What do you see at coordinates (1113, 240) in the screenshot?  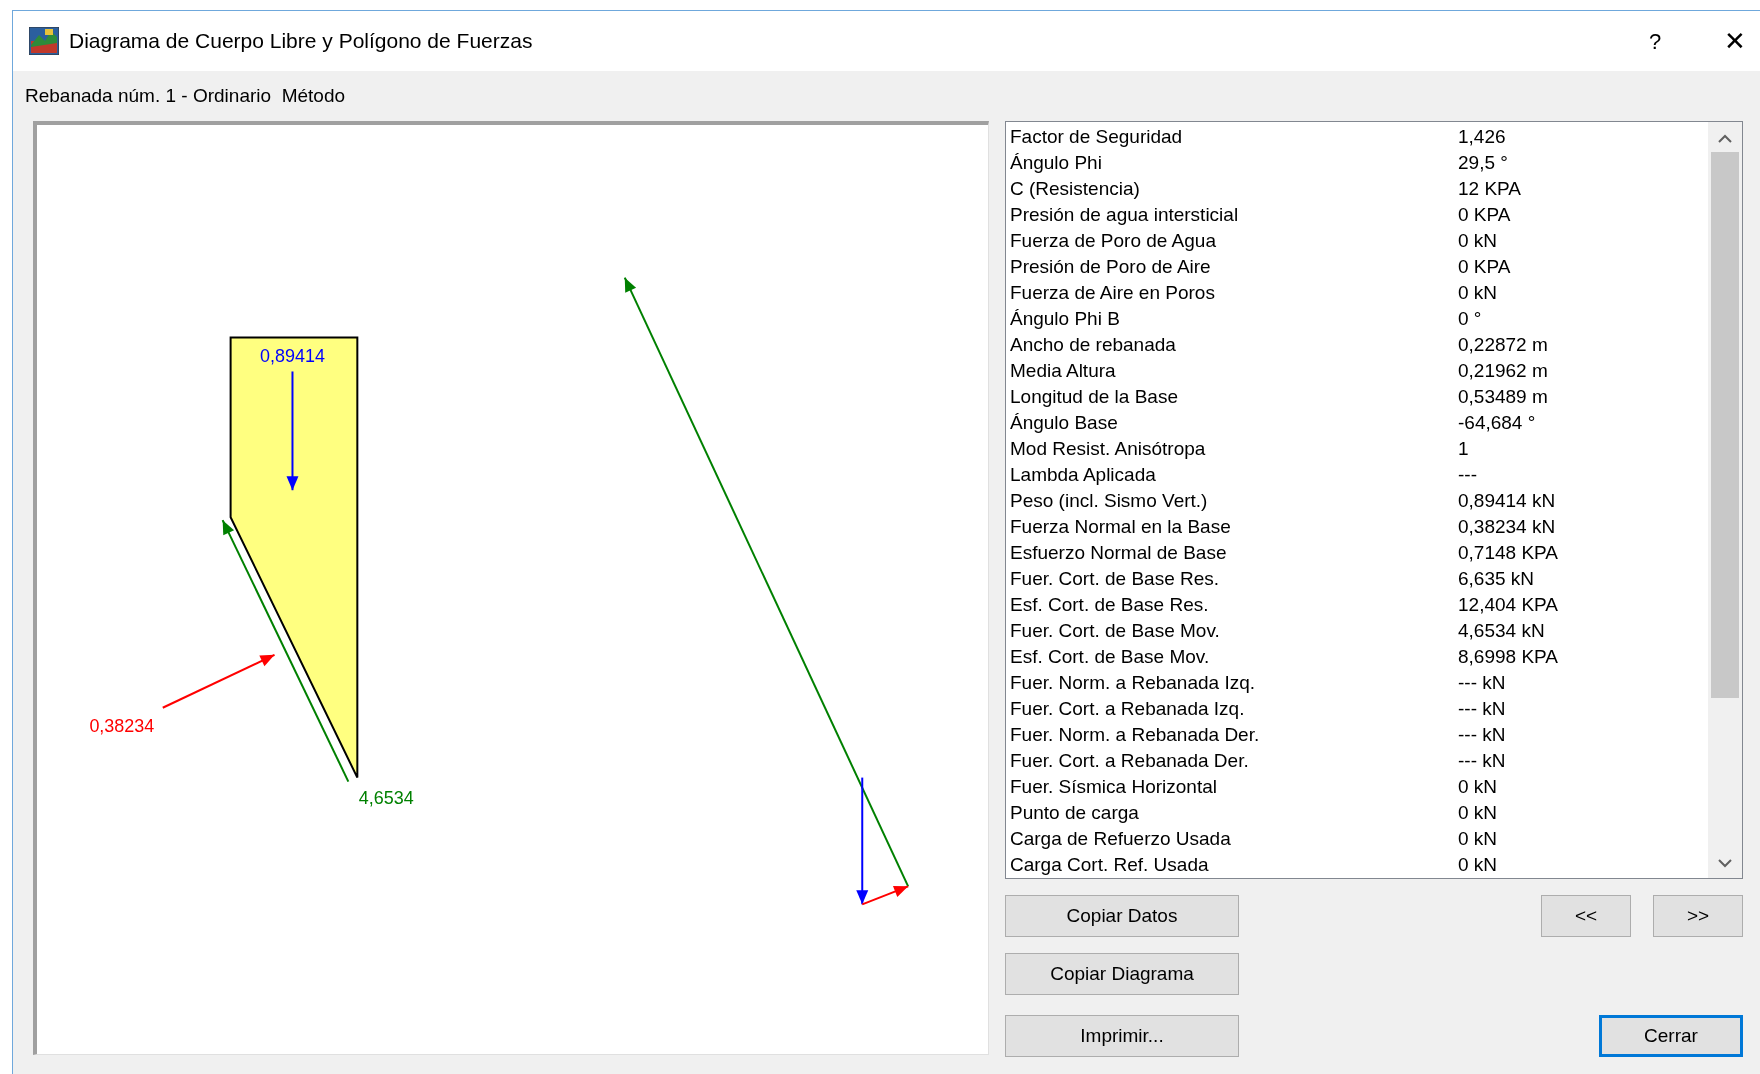 I see `property-name: Fuerza de Poro de Agua` at bounding box center [1113, 240].